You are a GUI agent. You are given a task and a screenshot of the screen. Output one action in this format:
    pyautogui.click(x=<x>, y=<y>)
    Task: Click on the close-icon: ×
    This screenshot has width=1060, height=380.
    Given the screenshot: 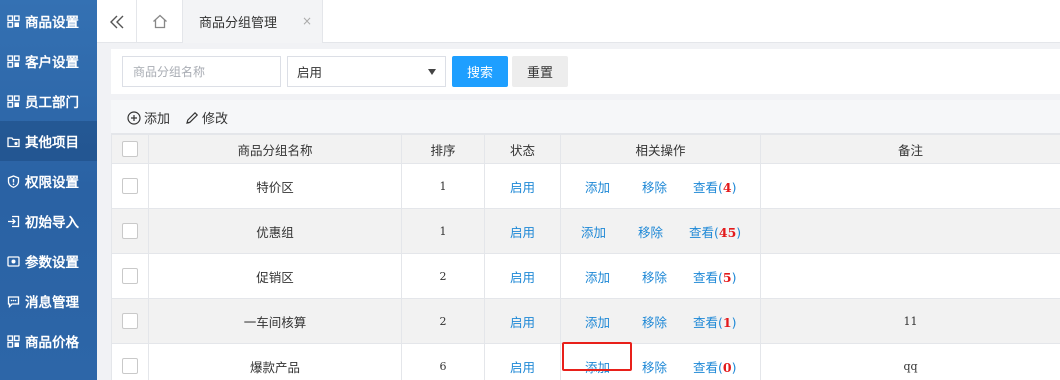 What is the action you would take?
    pyautogui.click(x=307, y=21)
    